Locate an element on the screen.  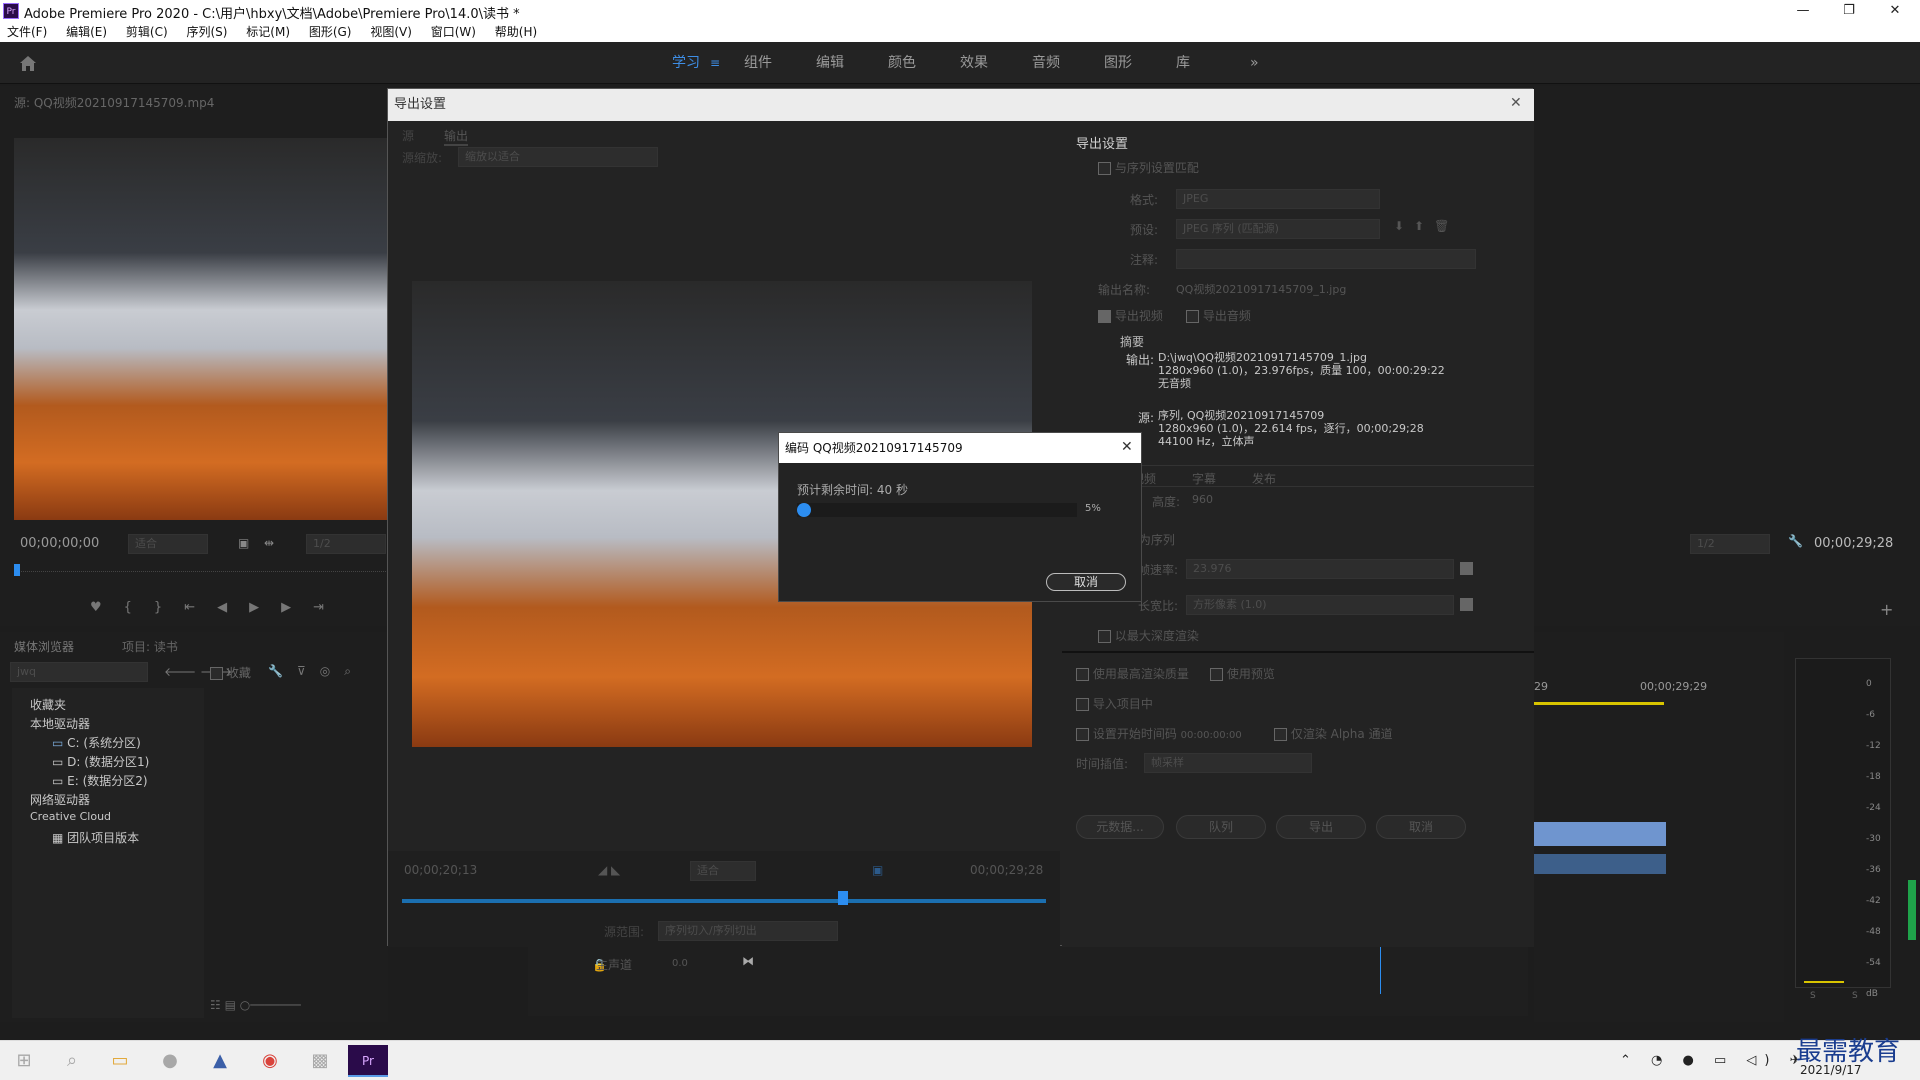
audio-clip is located at coordinates (1600, 864).